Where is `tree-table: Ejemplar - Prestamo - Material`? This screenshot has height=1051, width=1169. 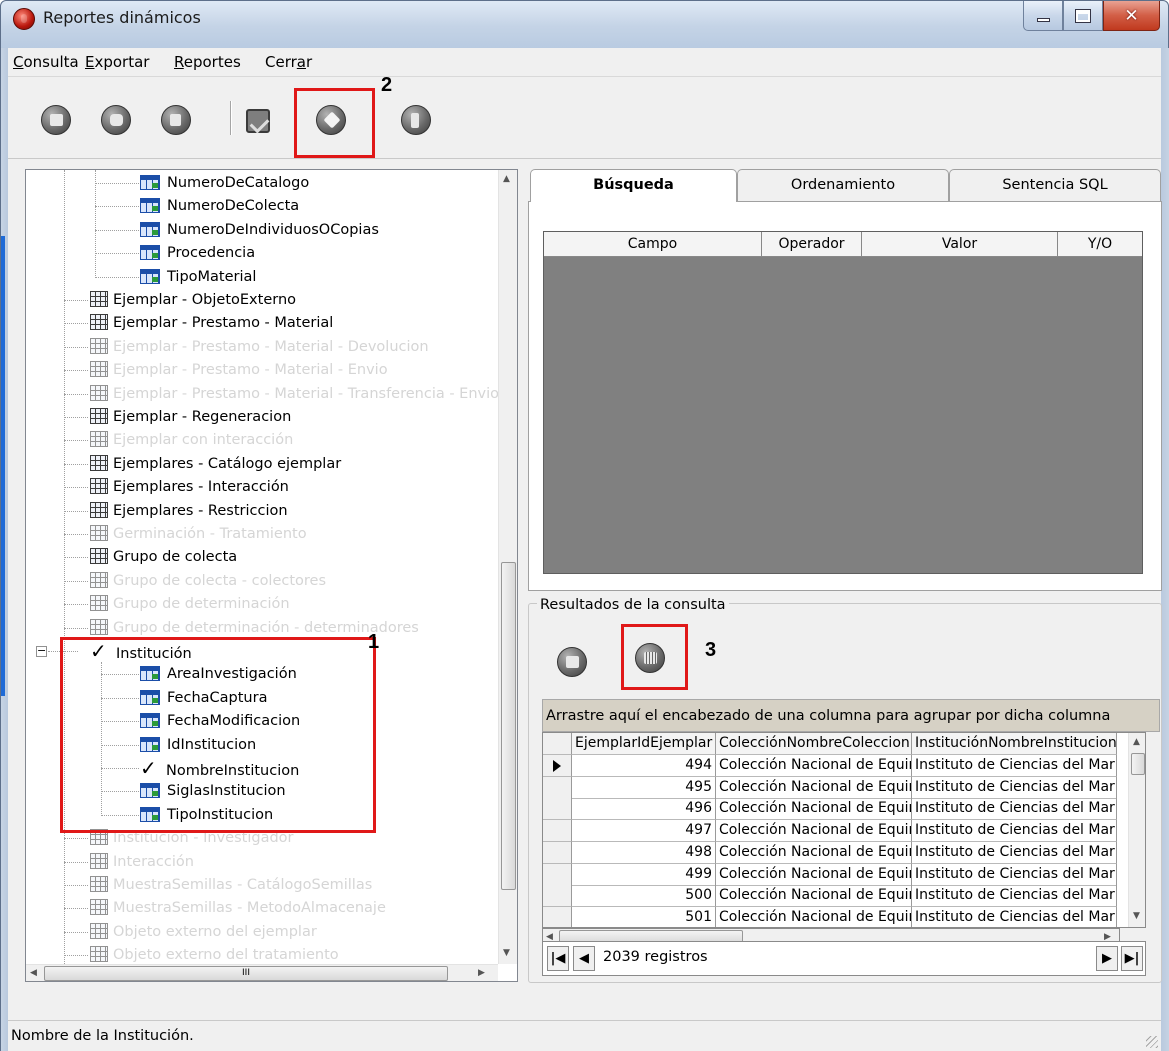
tree-table: Ejemplar - Prestamo - Material is located at coordinates (211, 323).